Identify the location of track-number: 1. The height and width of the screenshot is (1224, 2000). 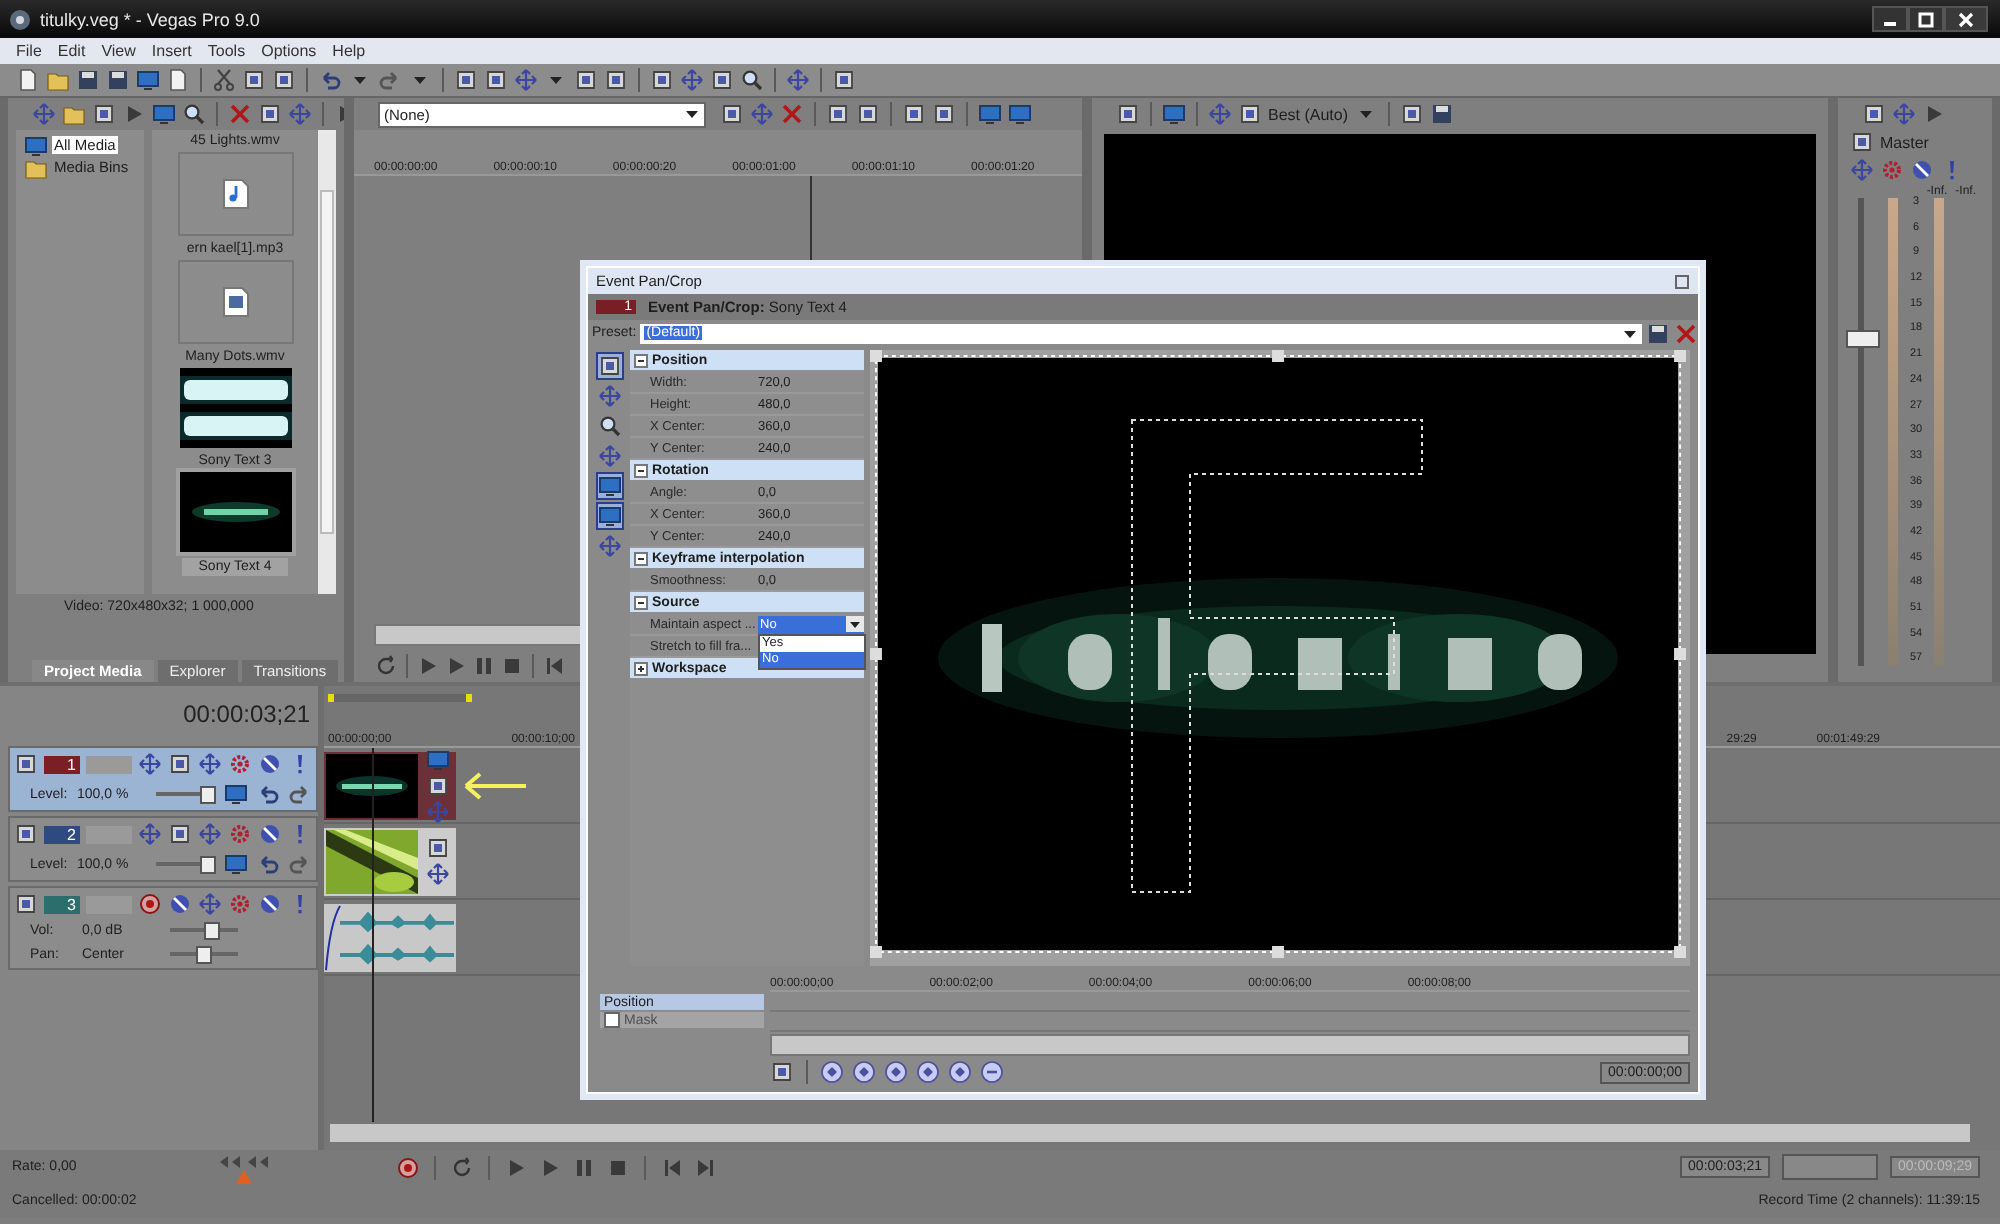
(62, 764).